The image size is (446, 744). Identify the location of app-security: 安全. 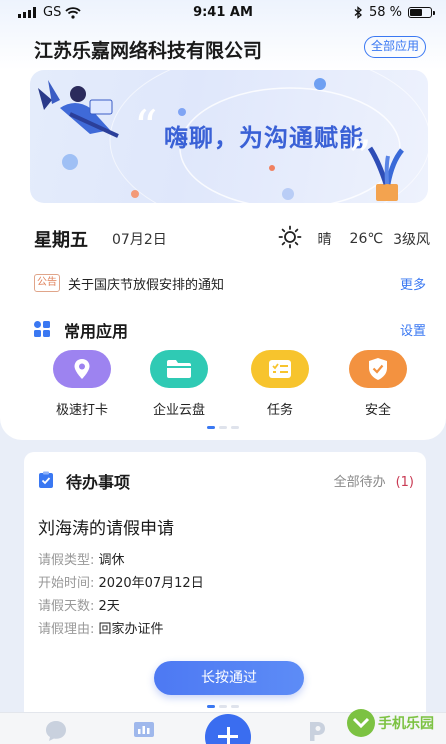
(378, 384).